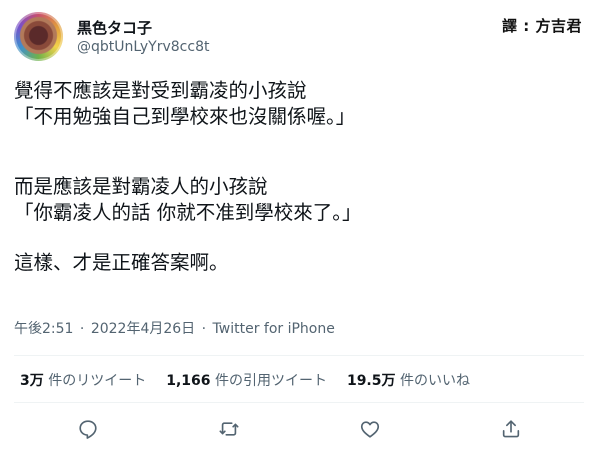 Image resolution: width=598 pixels, height=454 pixels. What do you see at coordinates (434, 381) in the screenshot?
I see `likes-label: 件のいいね` at bounding box center [434, 381].